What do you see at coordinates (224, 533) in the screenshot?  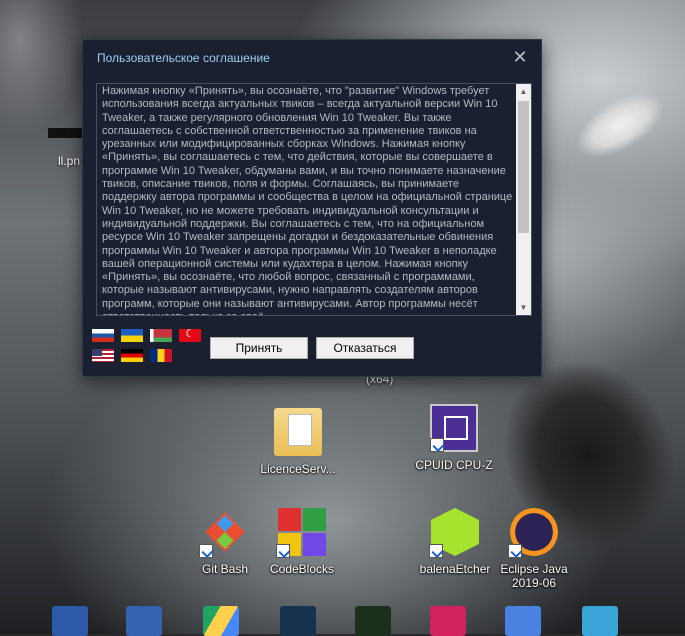 I see `git-bash-icon` at bounding box center [224, 533].